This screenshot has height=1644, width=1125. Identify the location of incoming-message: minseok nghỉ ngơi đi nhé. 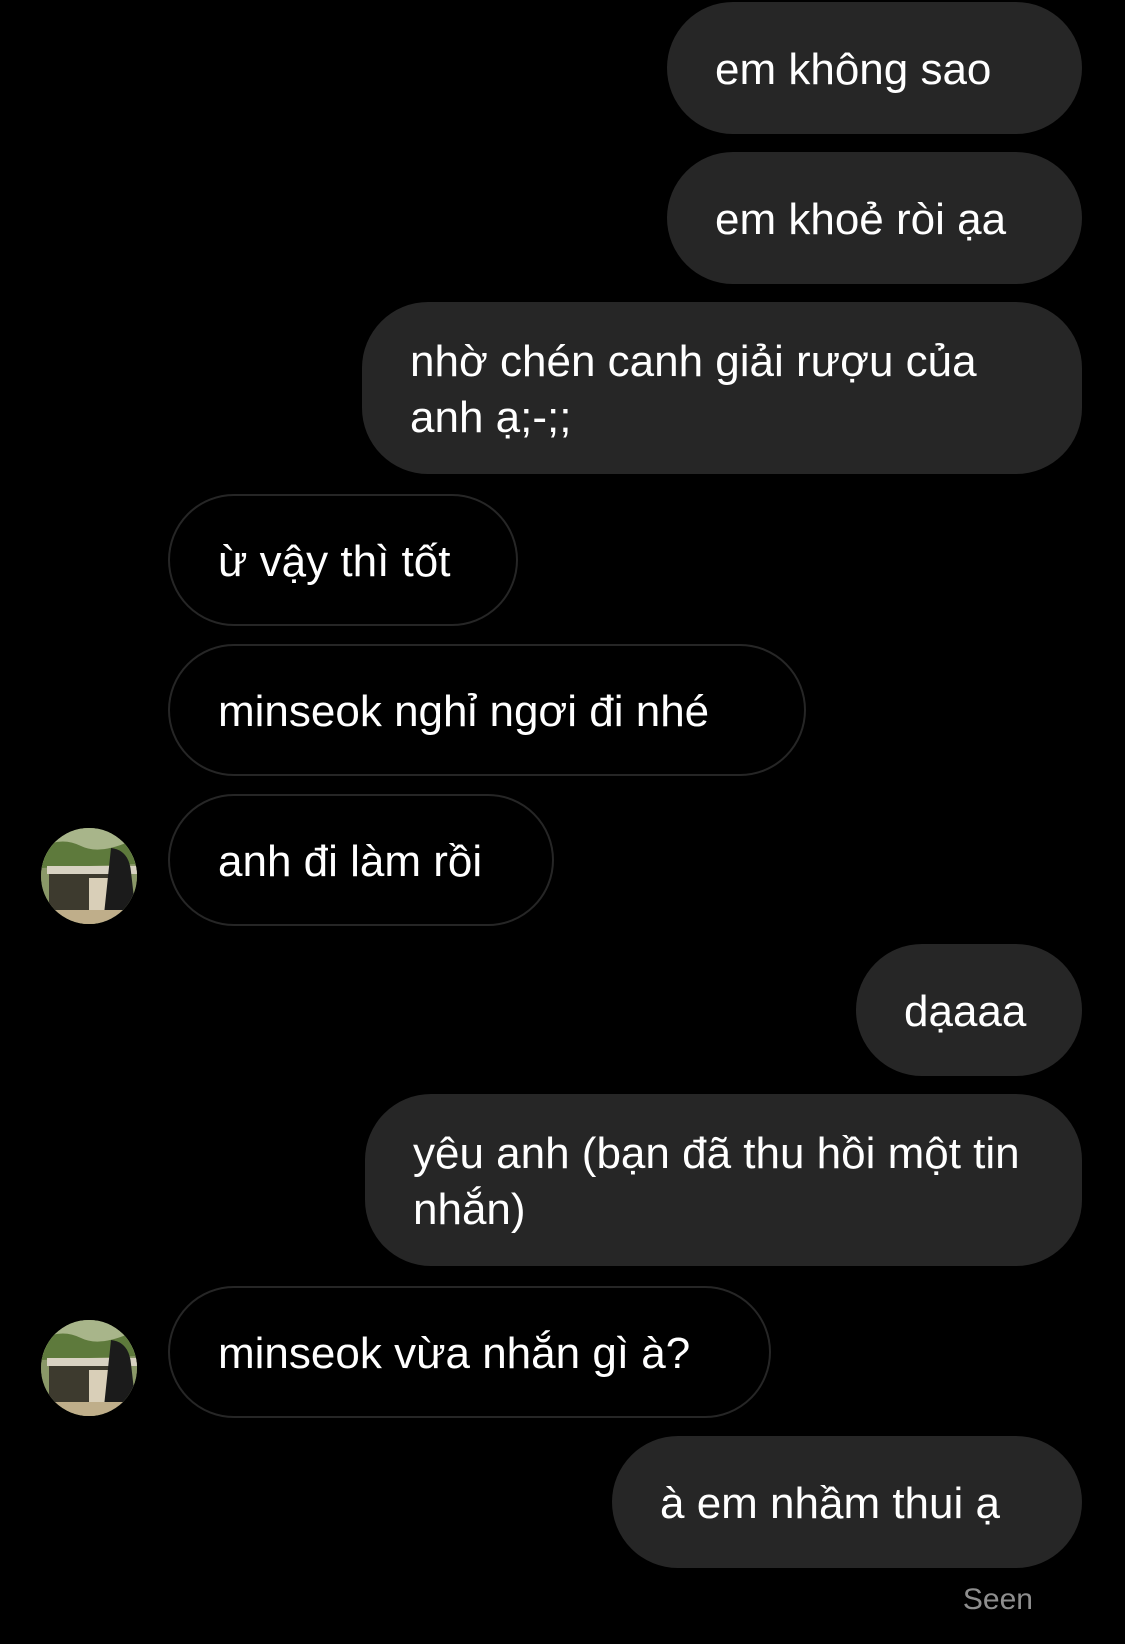
(487, 710).